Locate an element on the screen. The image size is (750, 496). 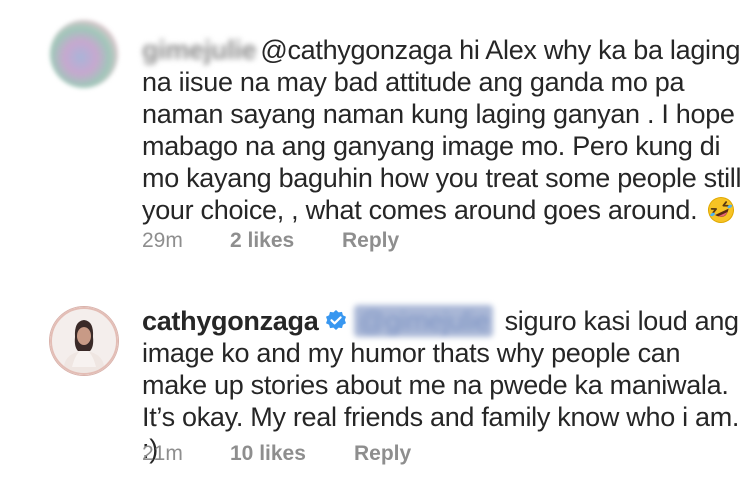
mention-link: @cathygonzaga is located at coordinates (356, 50).